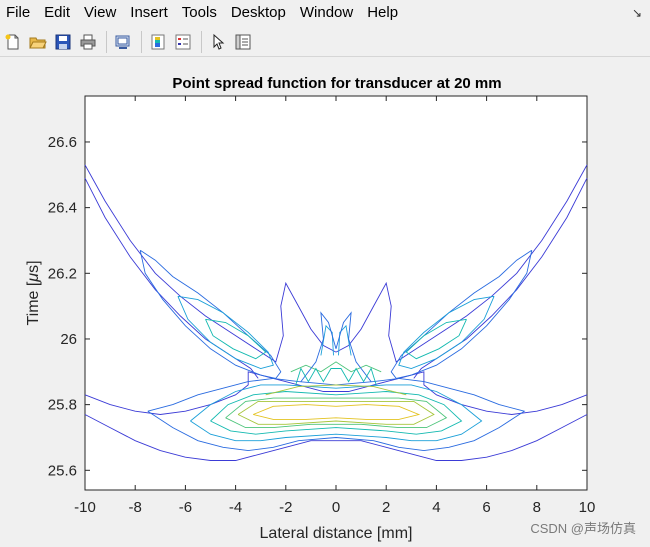 Image resolution: width=650 pixels, height=547 pixels. Describe the element at coordinates (33, 303) in the screenshot. I see `y-axis-label-prefix: Time [` at that location.